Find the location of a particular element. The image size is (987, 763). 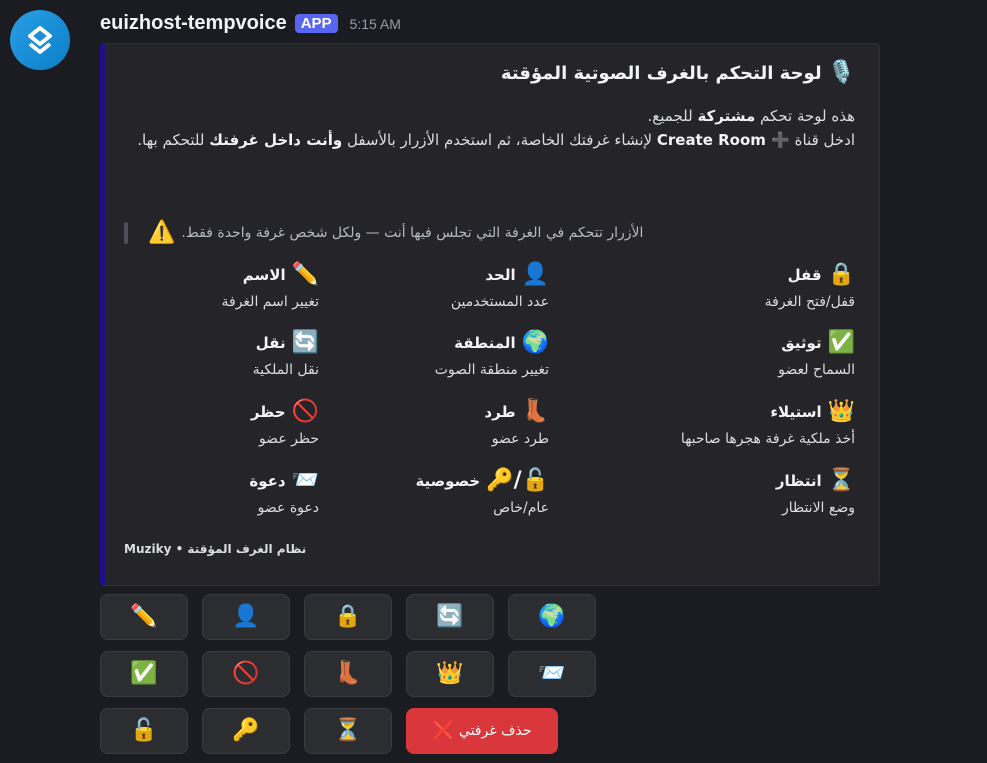

limit-button: 👤 is located at coordinates (246, 617).